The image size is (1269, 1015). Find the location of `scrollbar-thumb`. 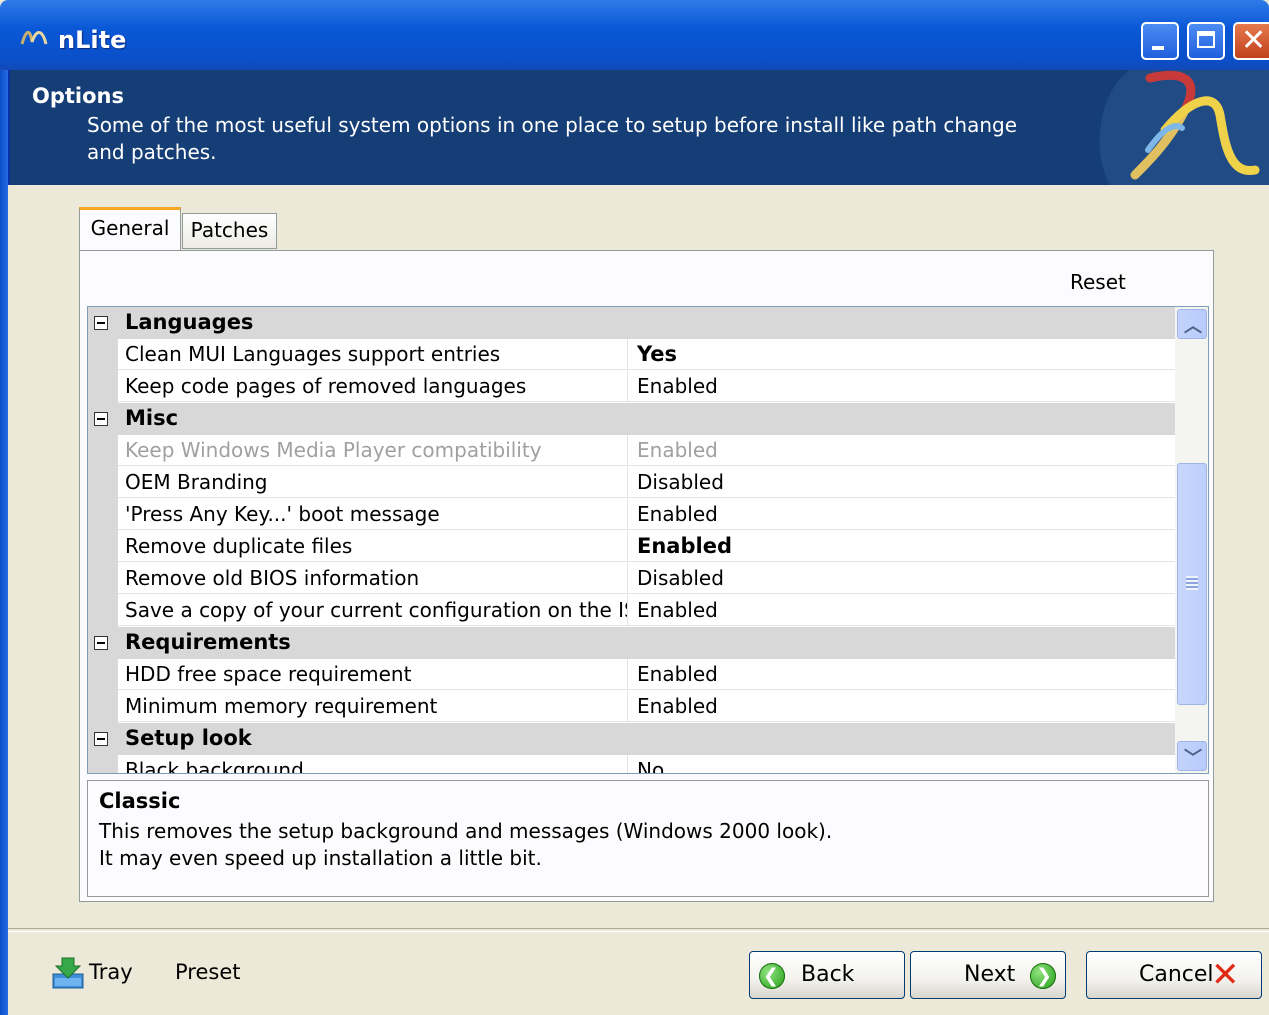

scrollbar-thumb is located at coordinates (1192, 584).